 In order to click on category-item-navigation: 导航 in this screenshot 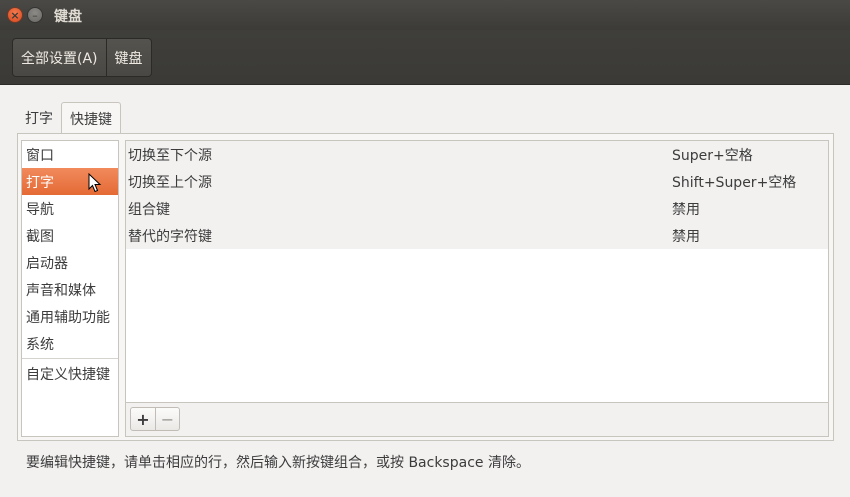, I will do `click(70, 208)`.